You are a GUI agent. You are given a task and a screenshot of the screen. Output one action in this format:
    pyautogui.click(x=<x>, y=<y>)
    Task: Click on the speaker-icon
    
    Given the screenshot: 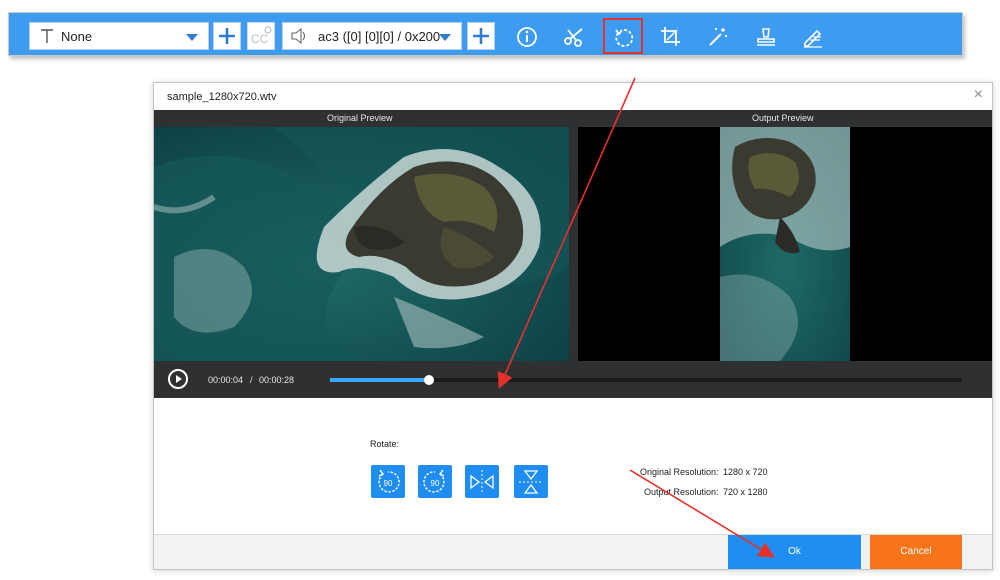 What is the action you would take?
    pyautogui.click(x=298, y=36)
    